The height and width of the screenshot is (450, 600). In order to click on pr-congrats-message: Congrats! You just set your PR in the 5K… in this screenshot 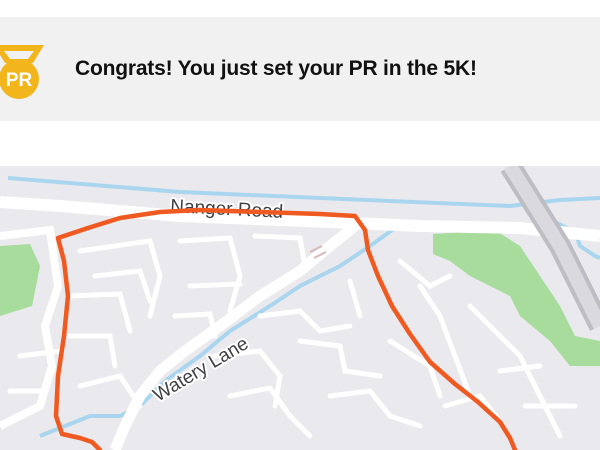, I will do `click(276, 68)`.